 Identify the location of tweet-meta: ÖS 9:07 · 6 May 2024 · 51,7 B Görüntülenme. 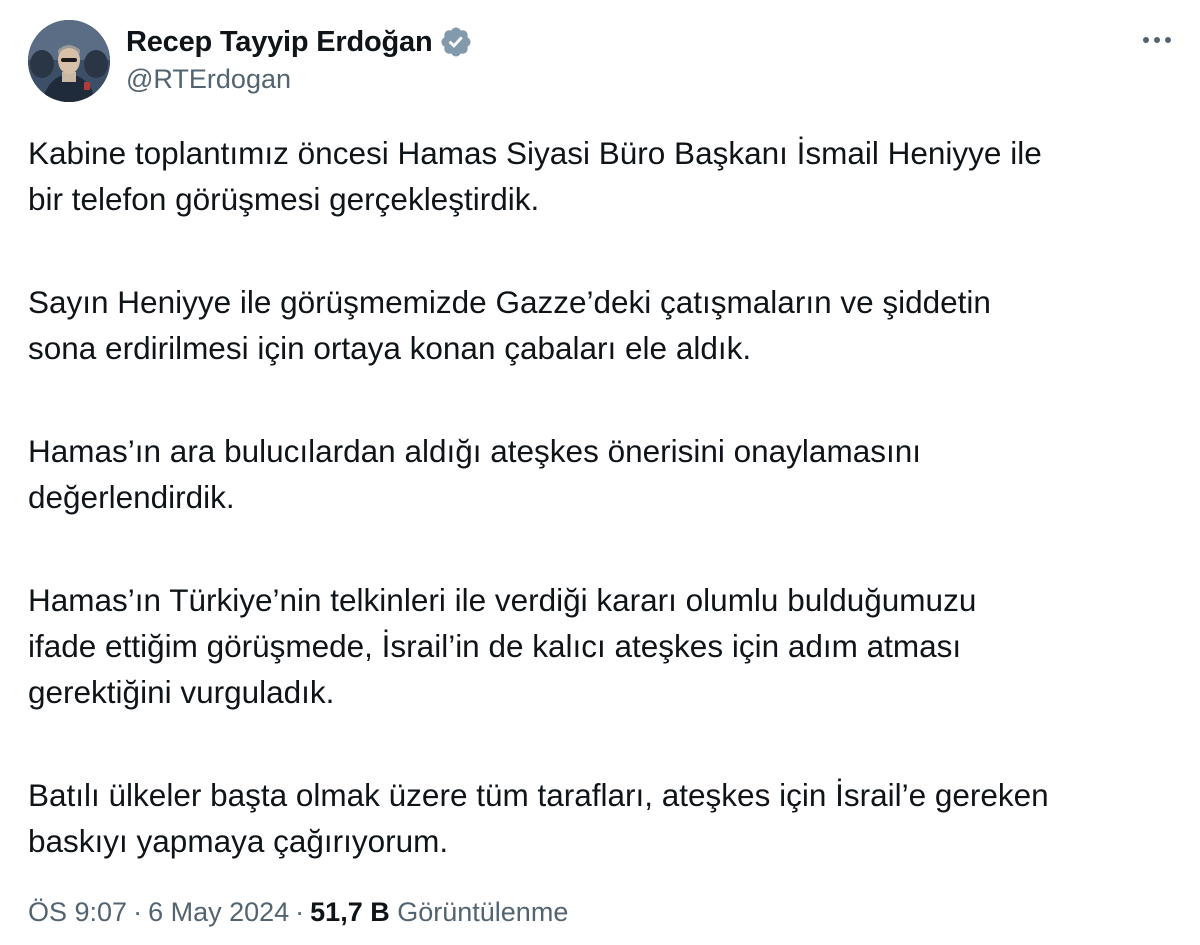
(298, 912).